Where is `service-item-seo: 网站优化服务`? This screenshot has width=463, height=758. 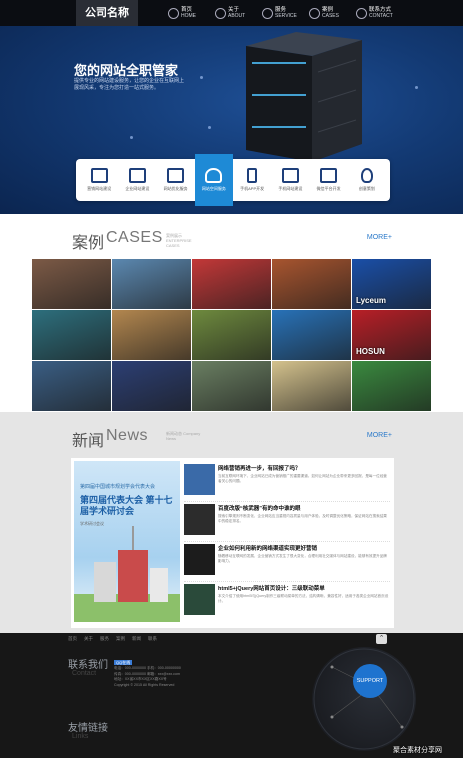 service-item-seo: 网站优化服务 is located at coordinates (176, 180).